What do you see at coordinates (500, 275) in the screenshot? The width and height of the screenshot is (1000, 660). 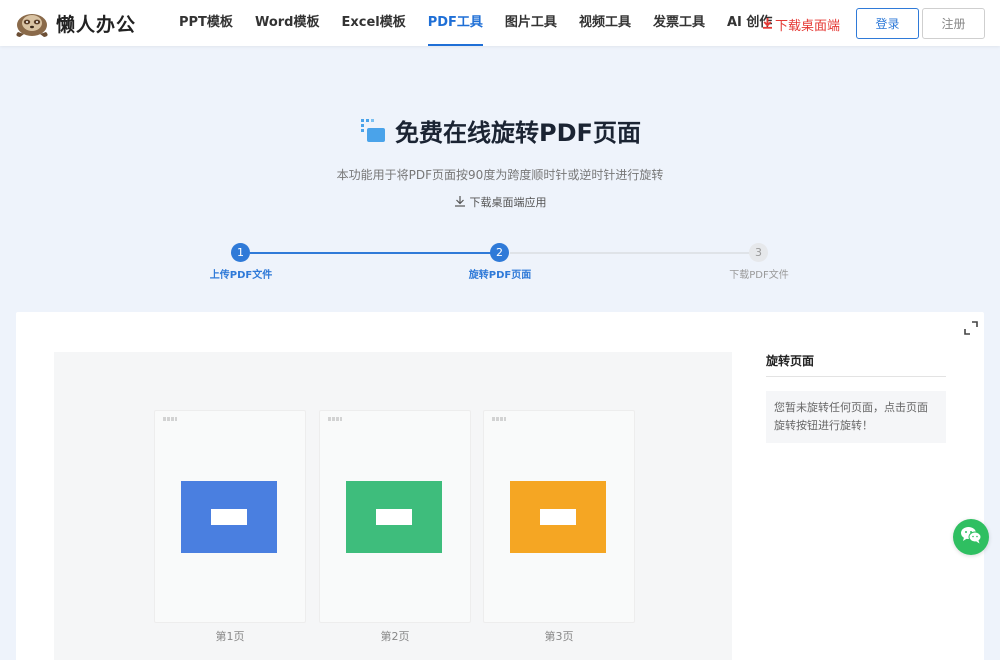 I see `step-2-label: 旋转PDF页面` at bounding box center [500, 275].